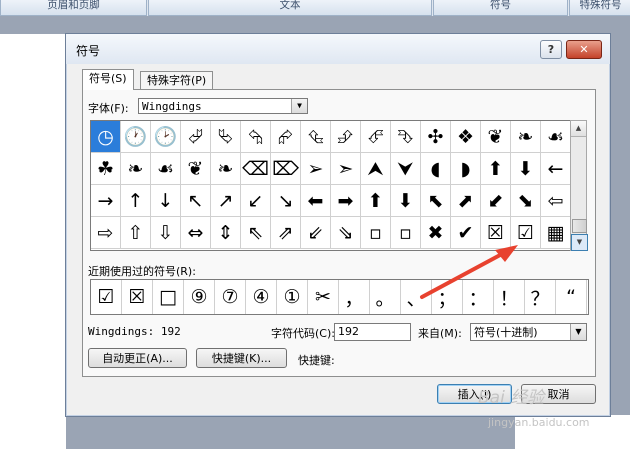 The width and height of the screenshot is (630, 449). What do you see at coordinates (166, 137) in the screenshot?
I see `symbol-cell: 🕑` at bounding box center [166, 137].